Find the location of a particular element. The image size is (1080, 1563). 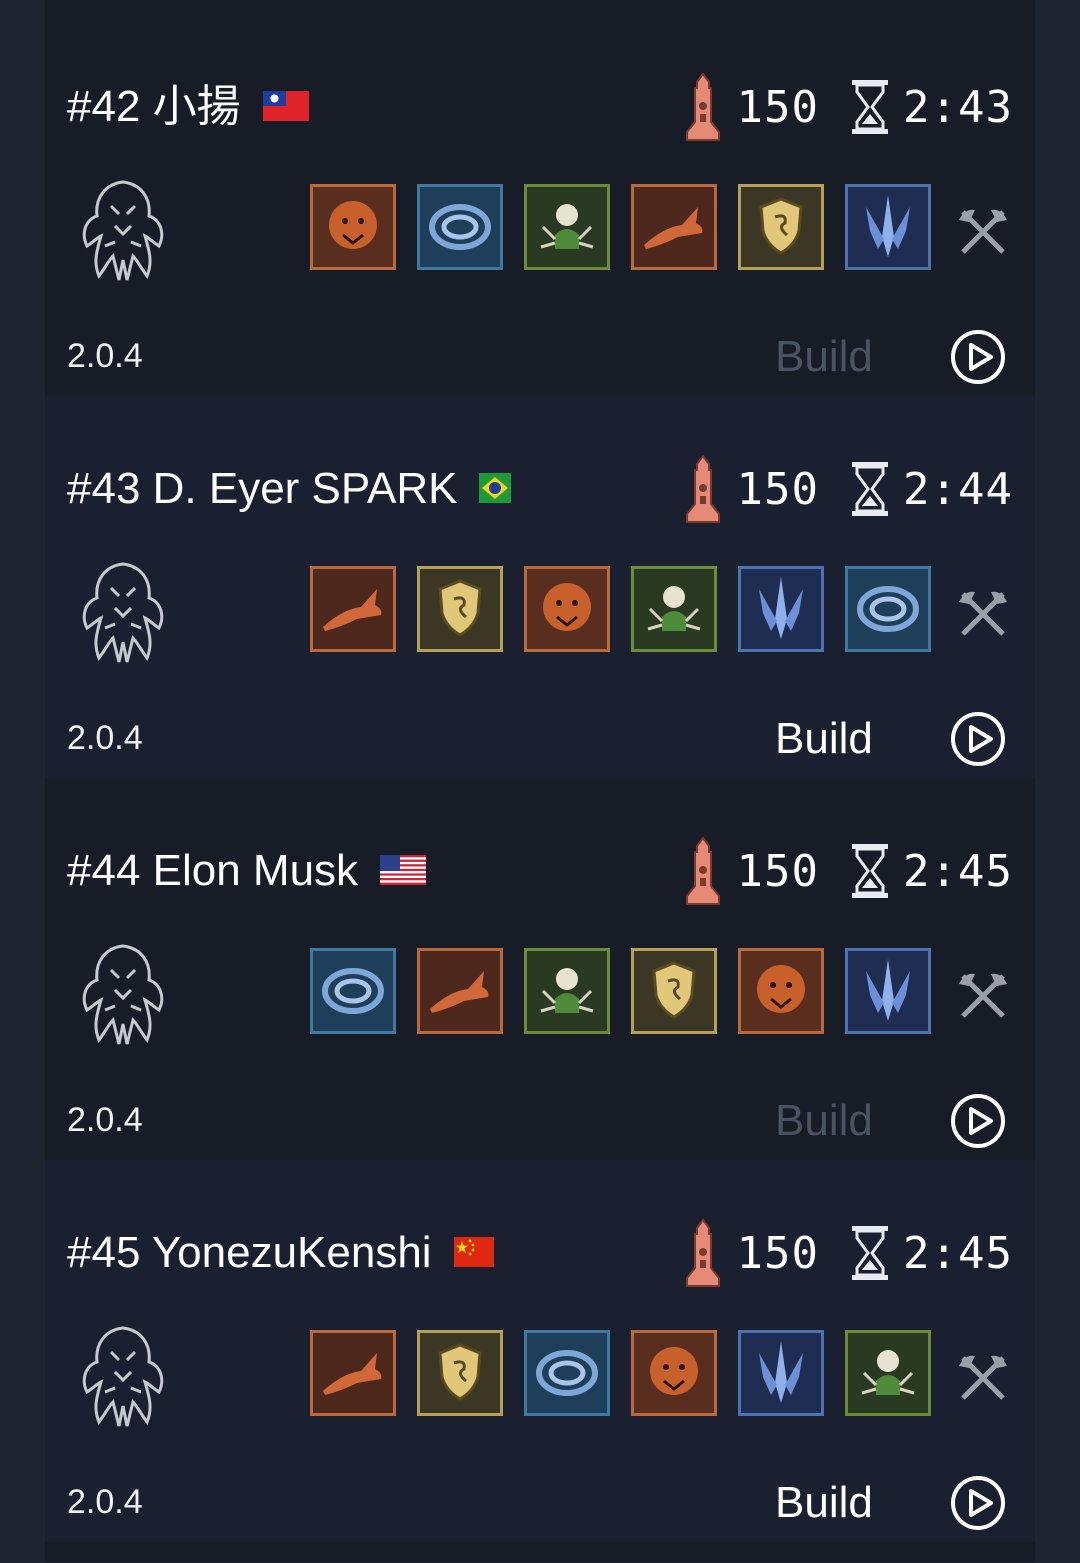

player-heading: #42 小揚 is located at coordinates (188, 107).